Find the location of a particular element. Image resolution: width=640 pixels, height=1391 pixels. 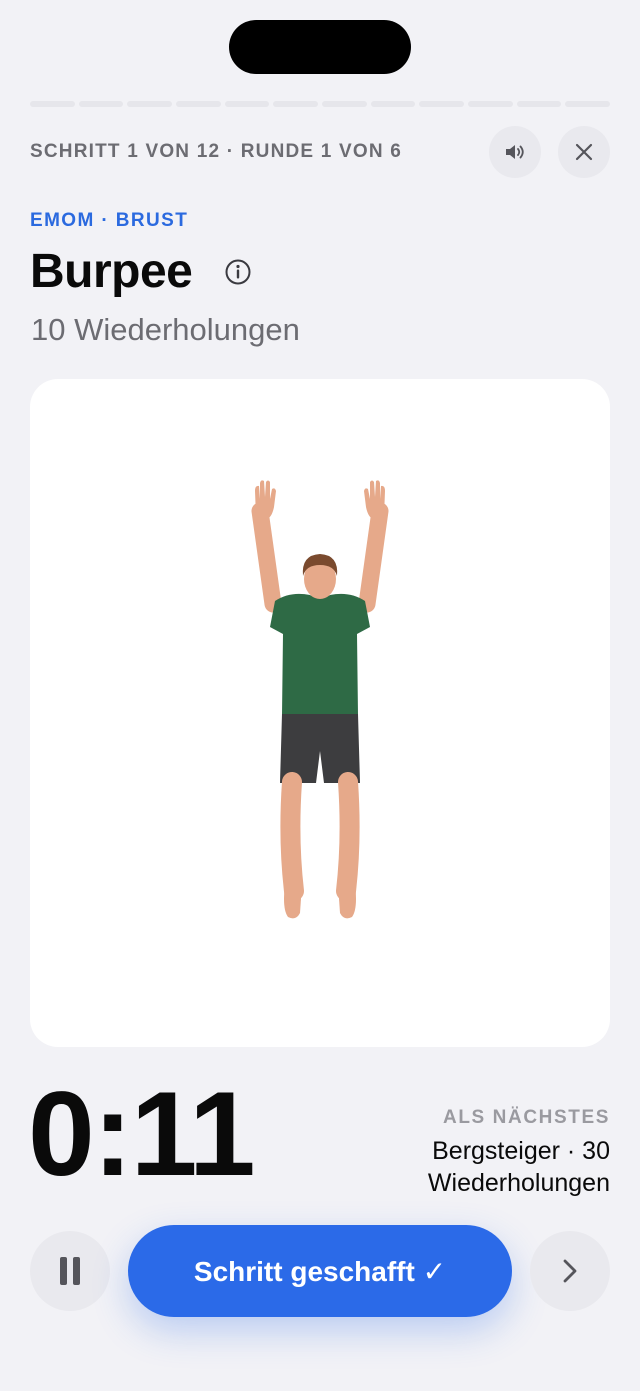

next-exercise-label: ALS NÄCHSTES is located at coordinates (526, 1117).